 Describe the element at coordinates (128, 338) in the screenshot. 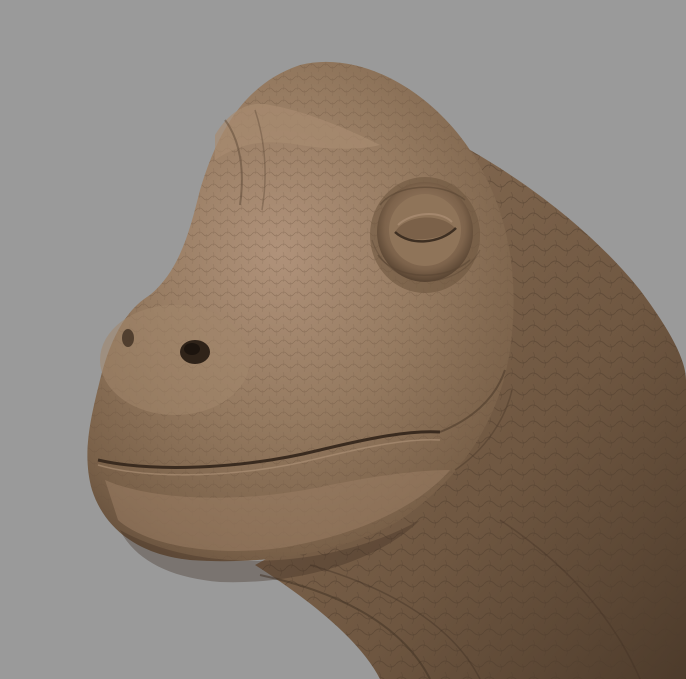

I see `nostril-left` at that location.